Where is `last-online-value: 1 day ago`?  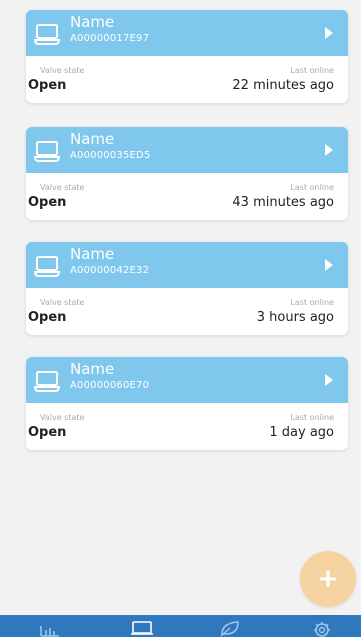
last-online-value: 1 day ago is located at coordinates (301, 432).